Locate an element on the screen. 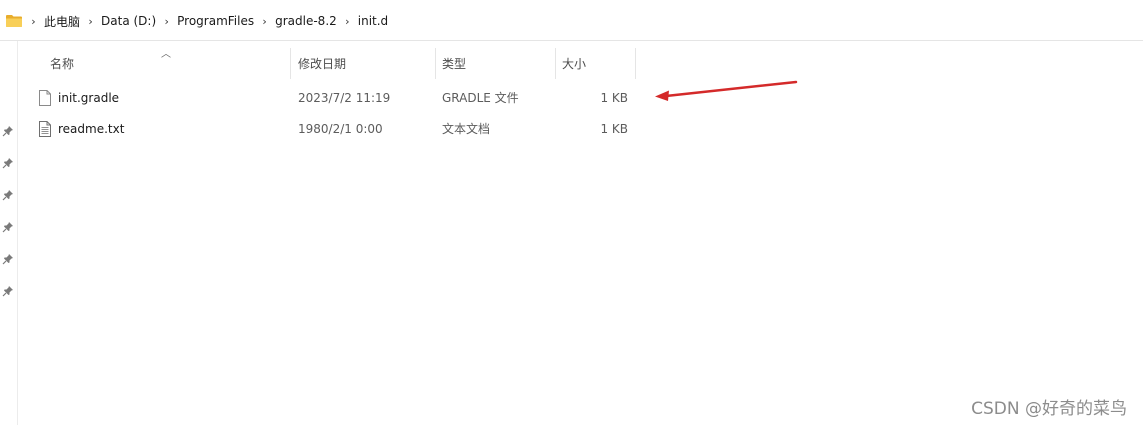 This screenshot has width=1143, height=425. column-header-date-label: 修改日期 is located at coordinates (322, 64).